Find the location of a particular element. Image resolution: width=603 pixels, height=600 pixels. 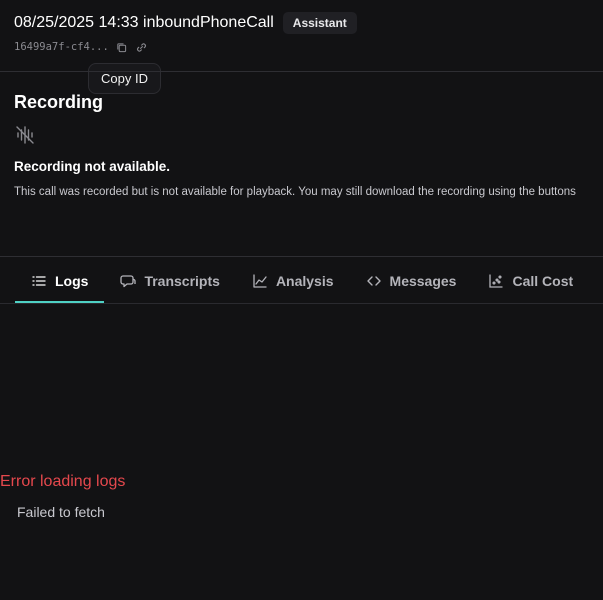

logs-error-message: Failed to fetch is located at coordinates (61, 512).